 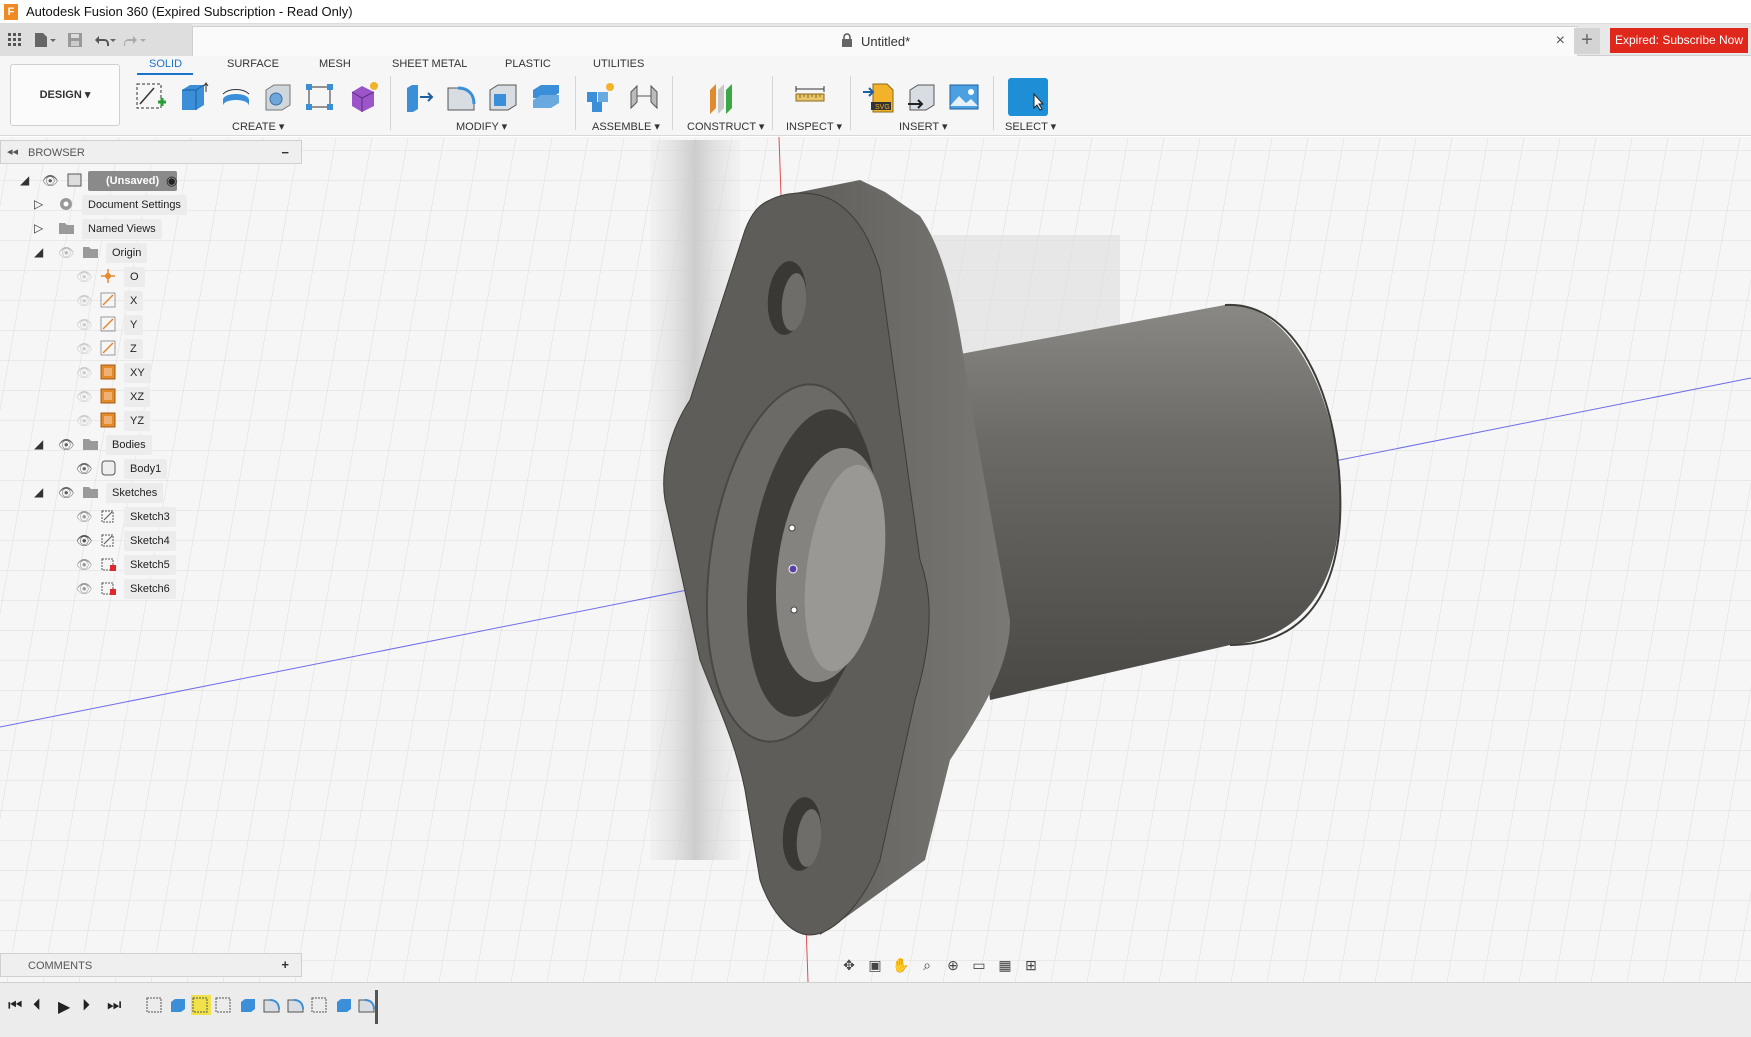 What do you see at coordinates (335, 64) in the screenshot?
I see `tab-mesh: MESH` at bounding box center [335, 64].